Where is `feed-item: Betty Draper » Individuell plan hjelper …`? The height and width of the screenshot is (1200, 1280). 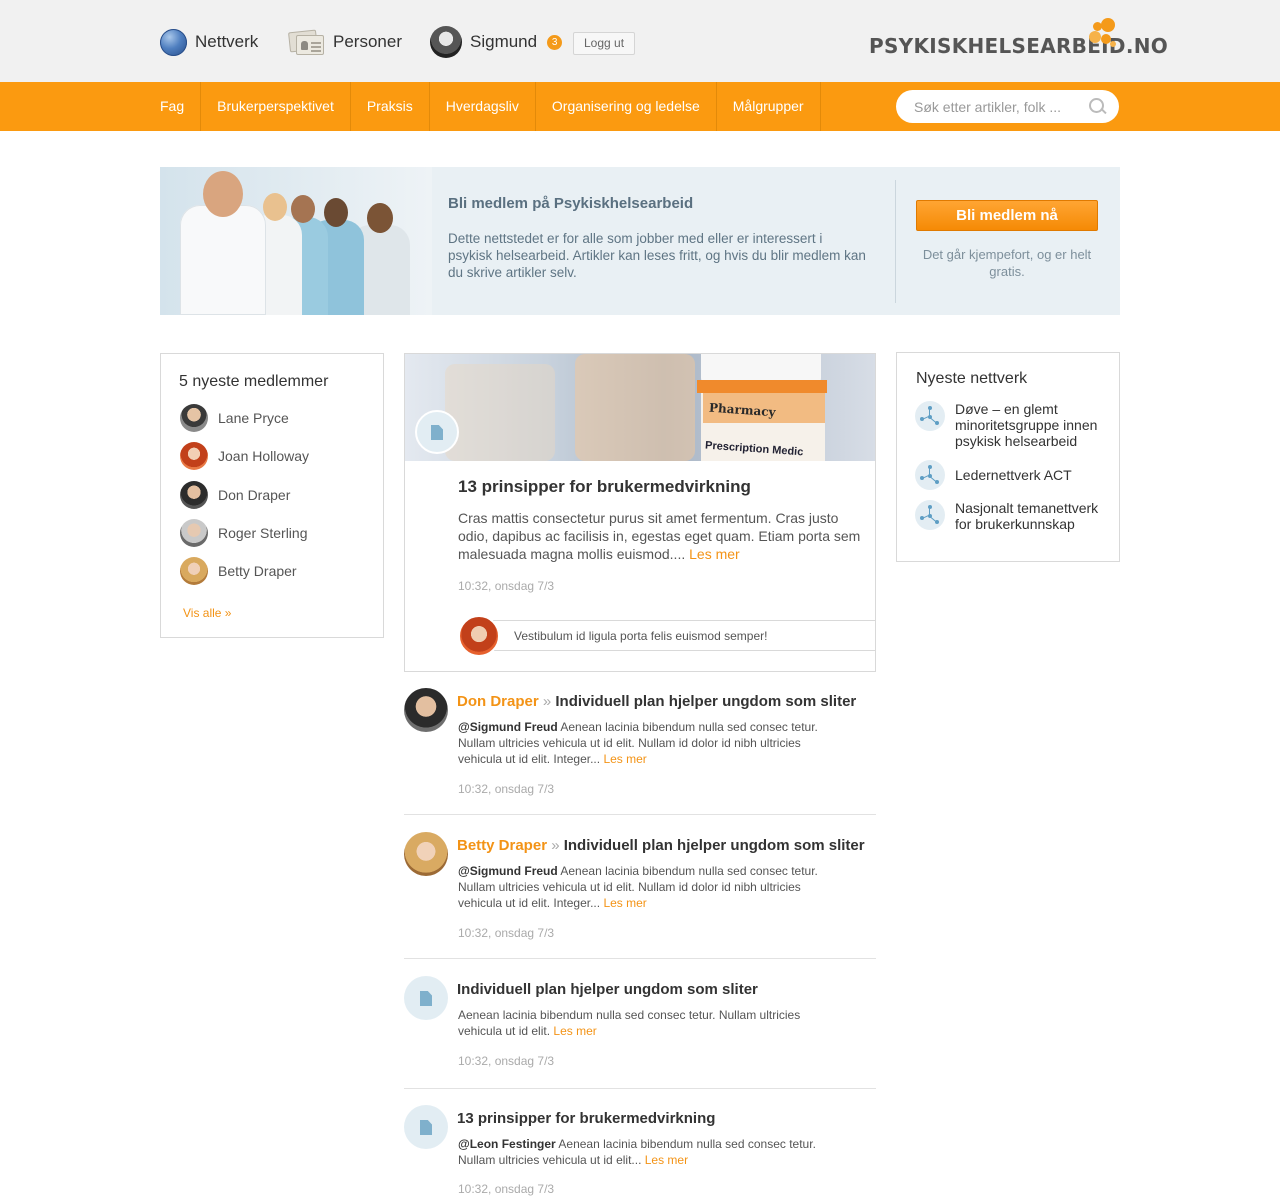
feed-item: Betty Draper » Individuell plan hjelper … is located at coordinates (640, 895).